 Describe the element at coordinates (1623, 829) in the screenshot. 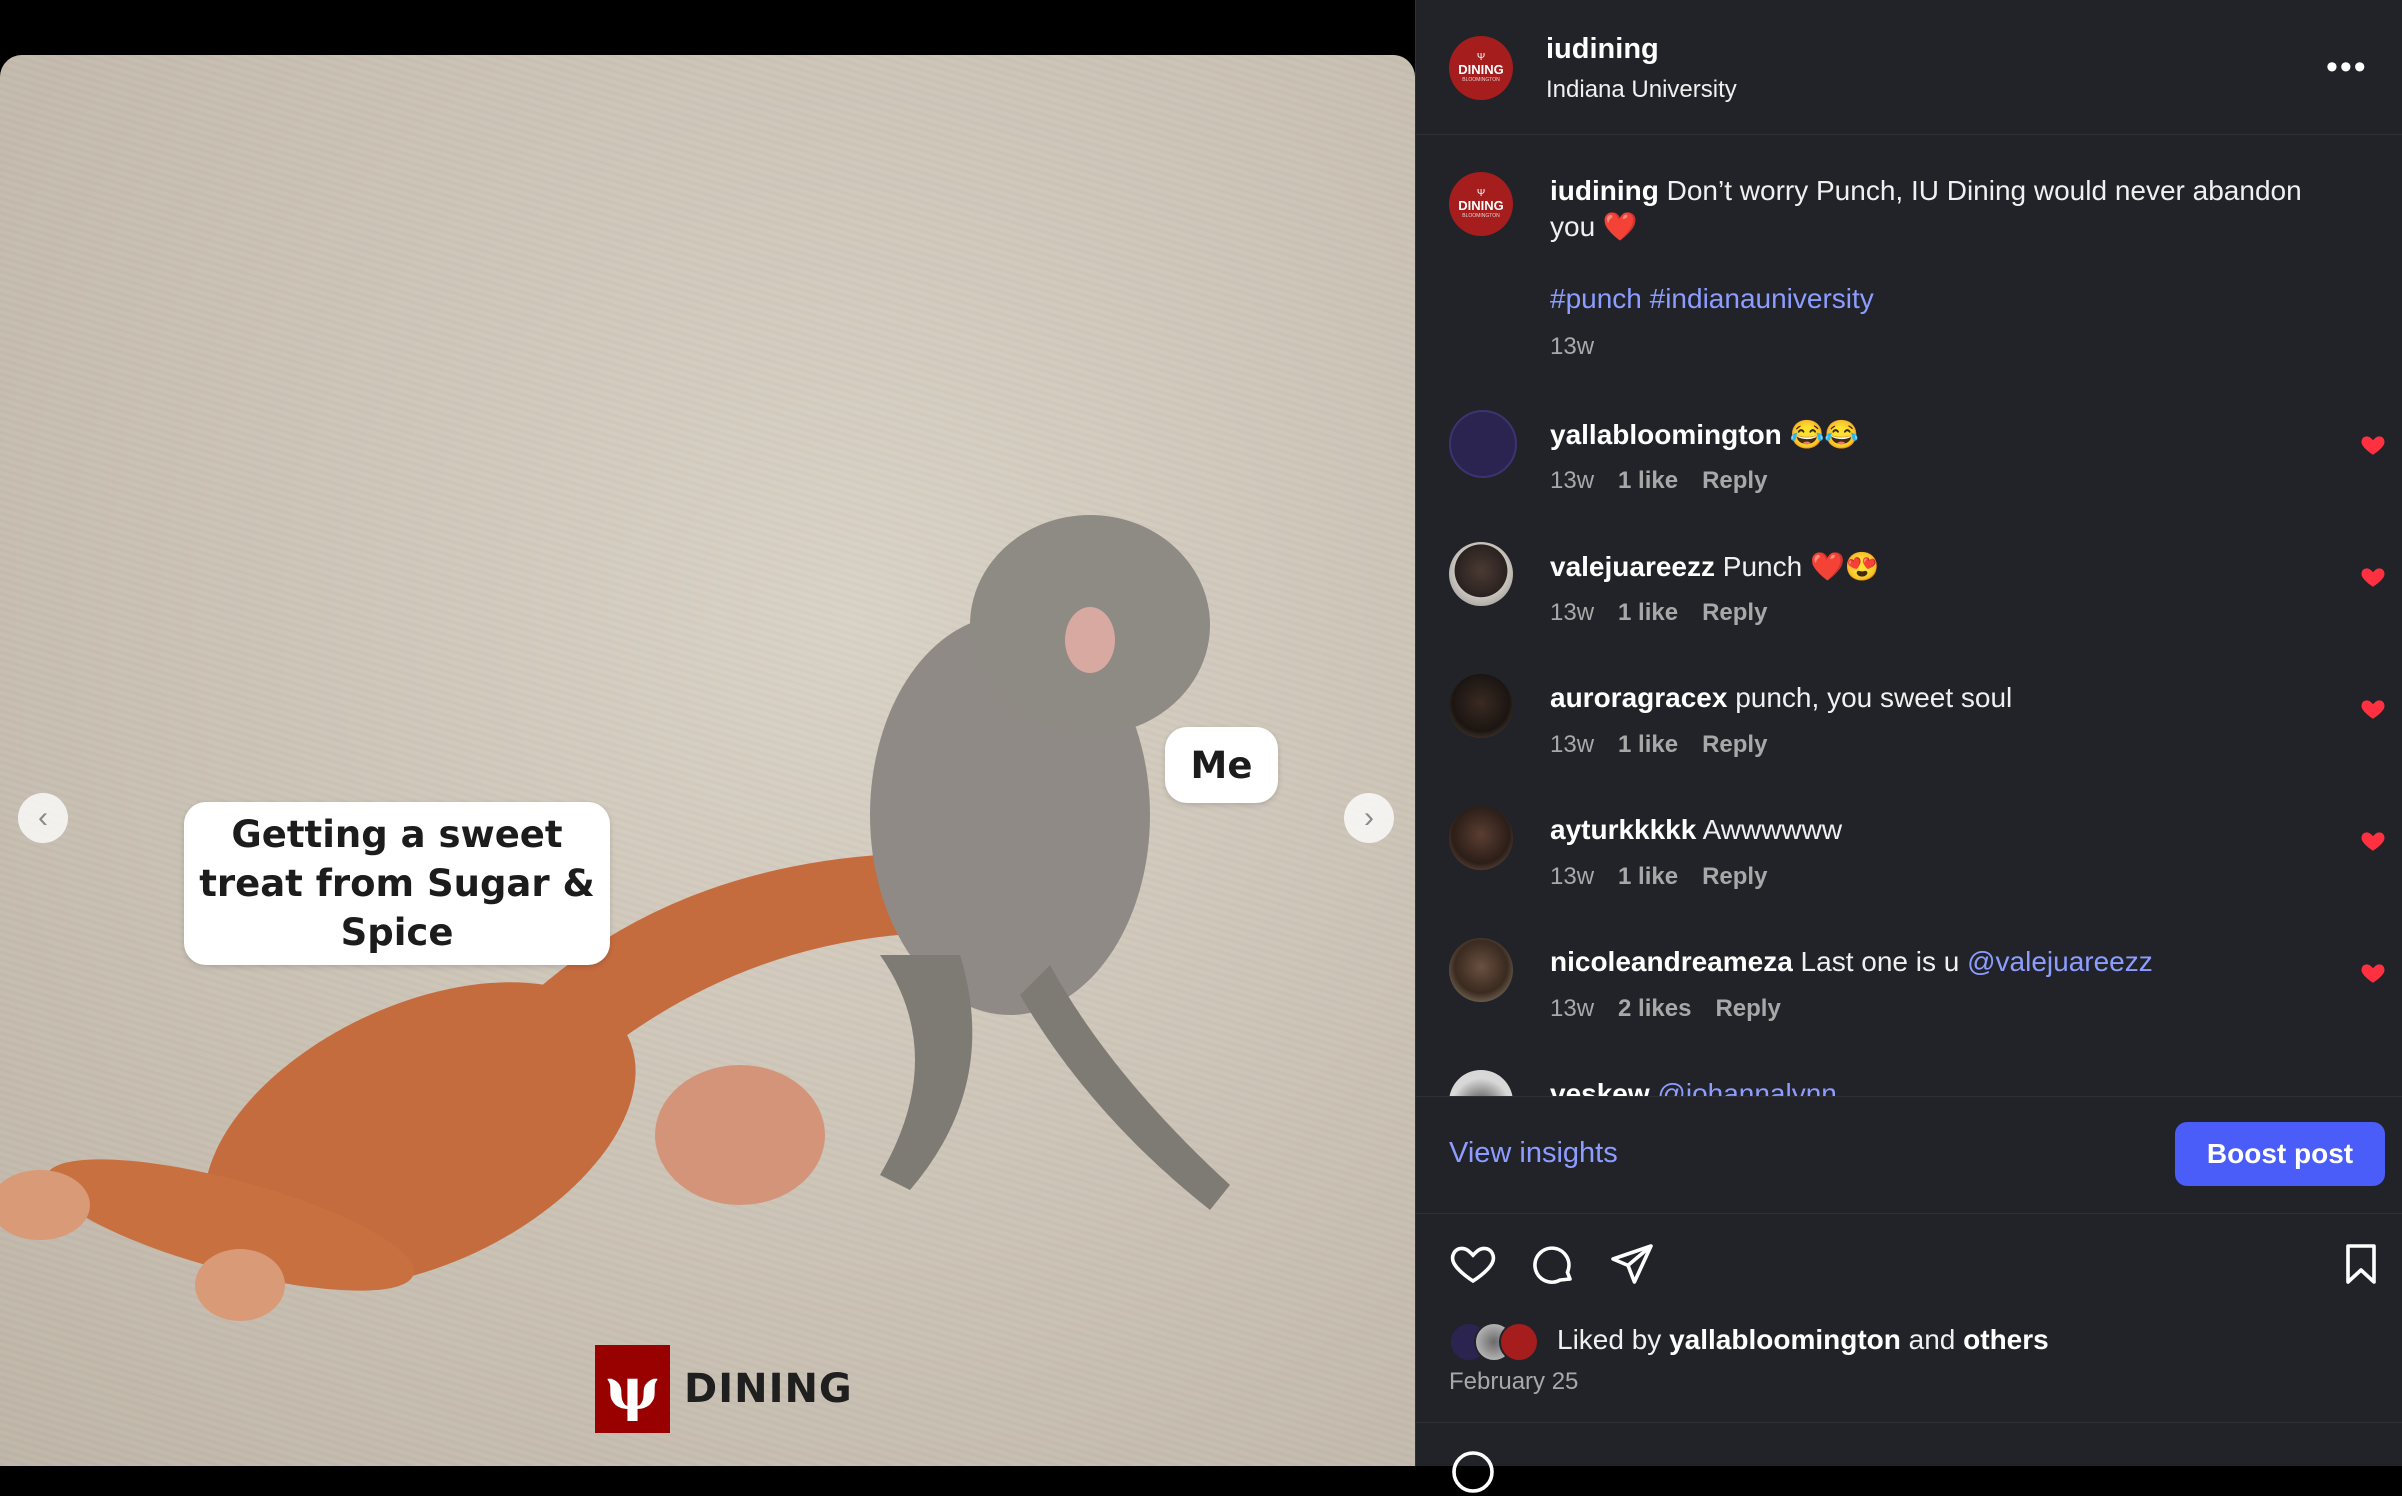

I see `comment-username: ayturkkkkk` at that location.